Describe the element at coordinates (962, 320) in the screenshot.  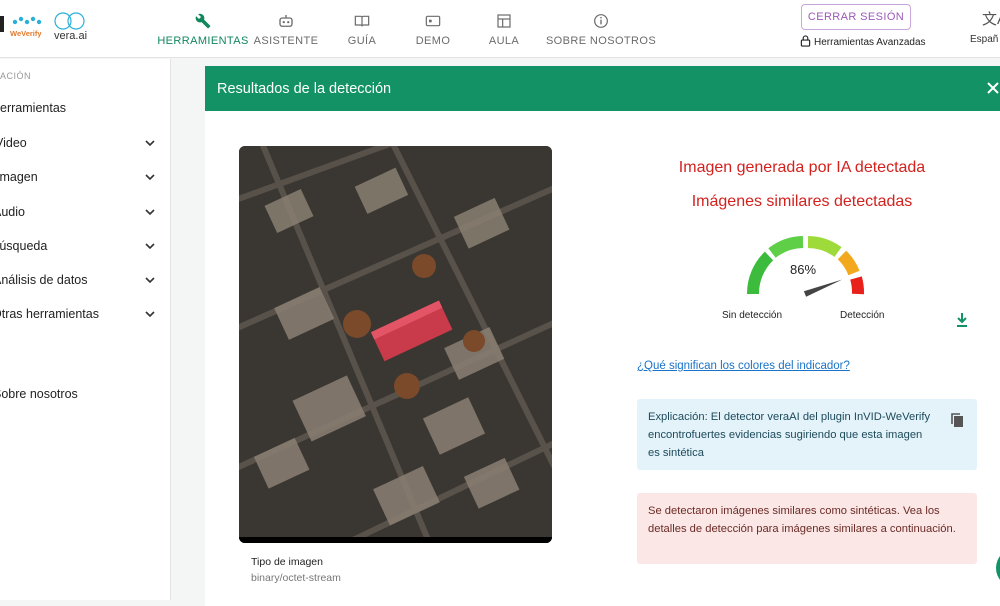
I see `download-icon` at that location.